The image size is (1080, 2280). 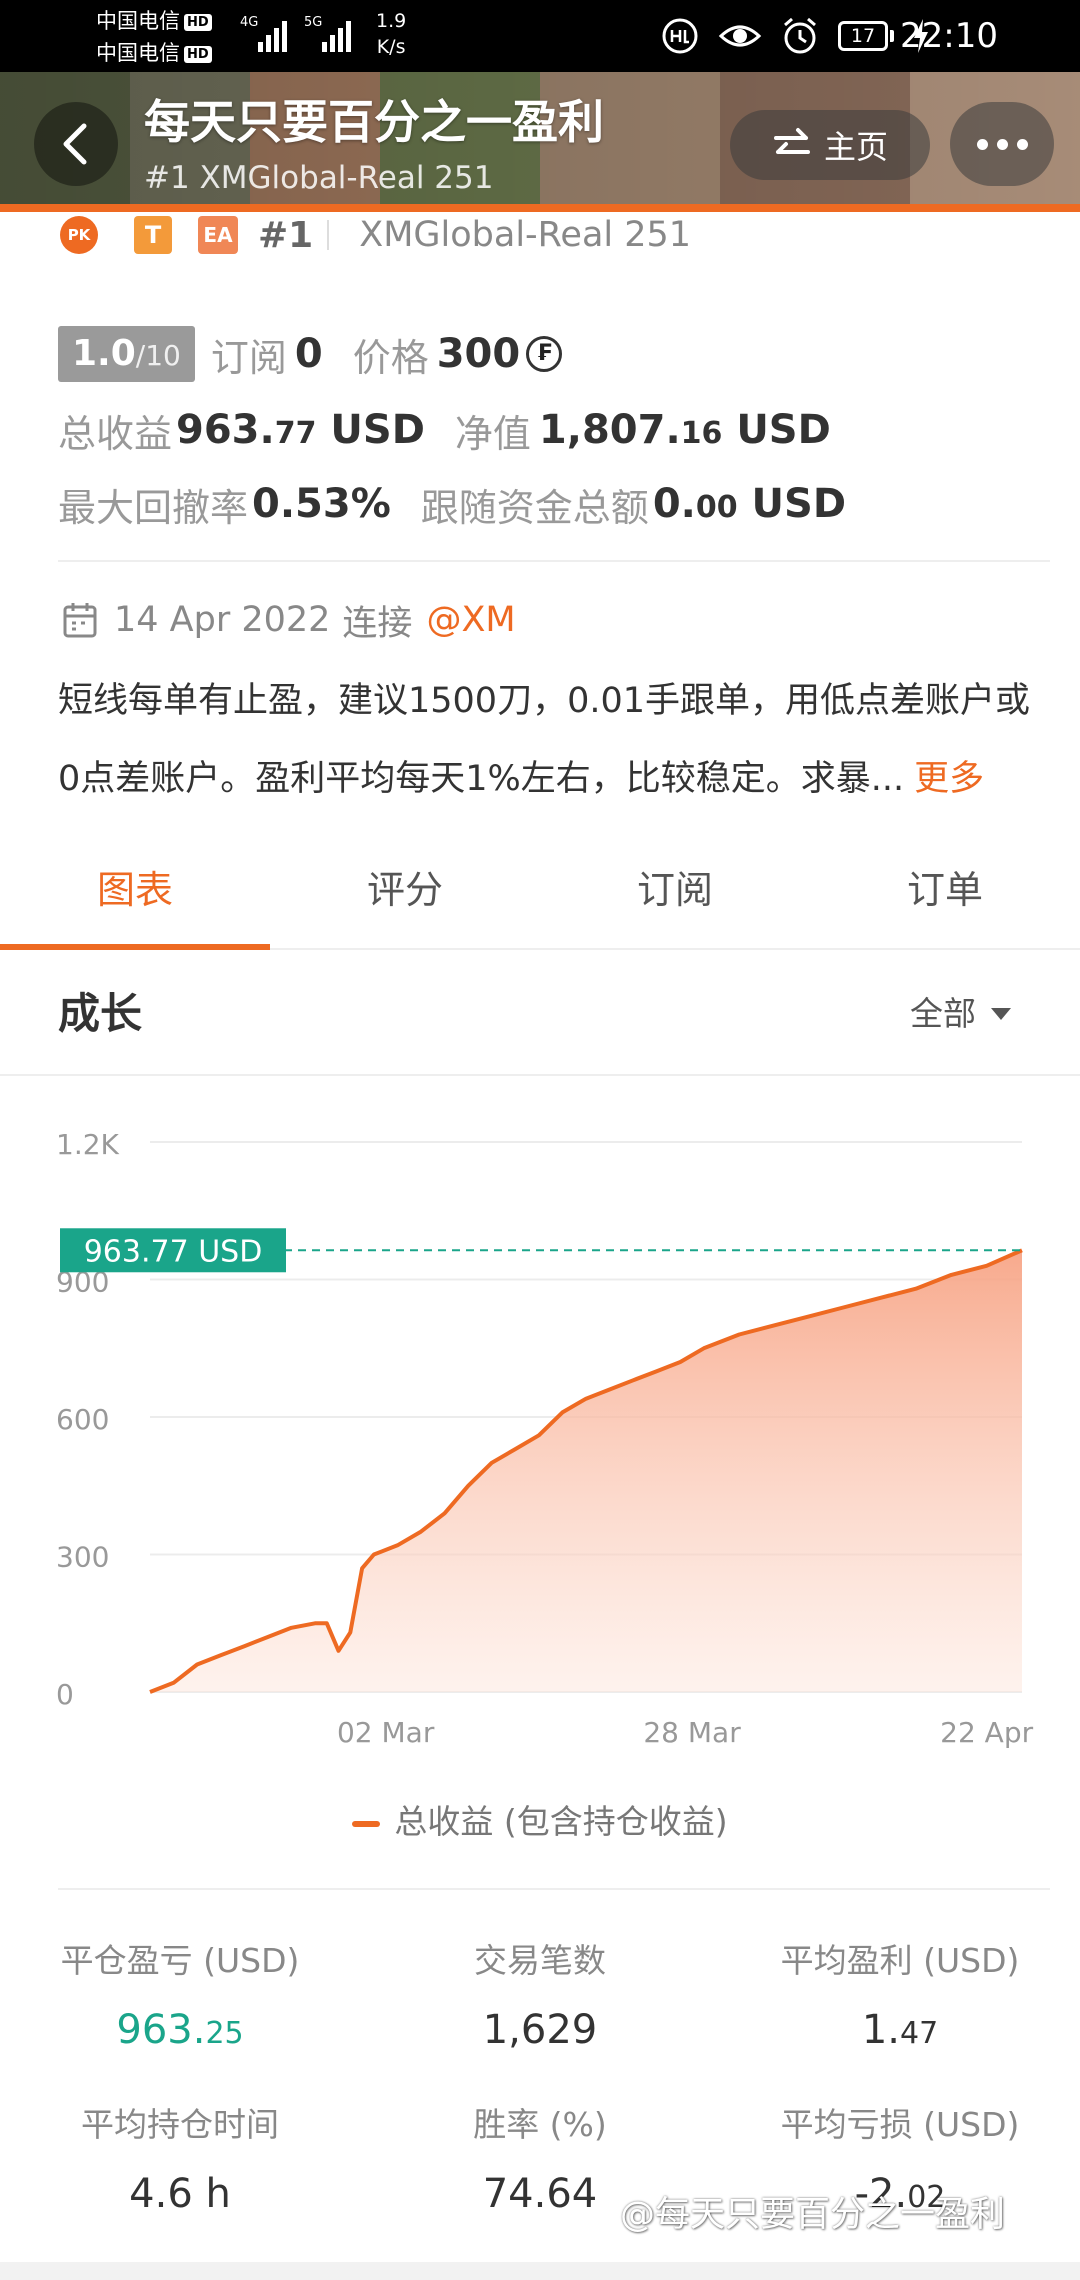 I want to click on equity-unit: USD, so click(x=783, y=430).